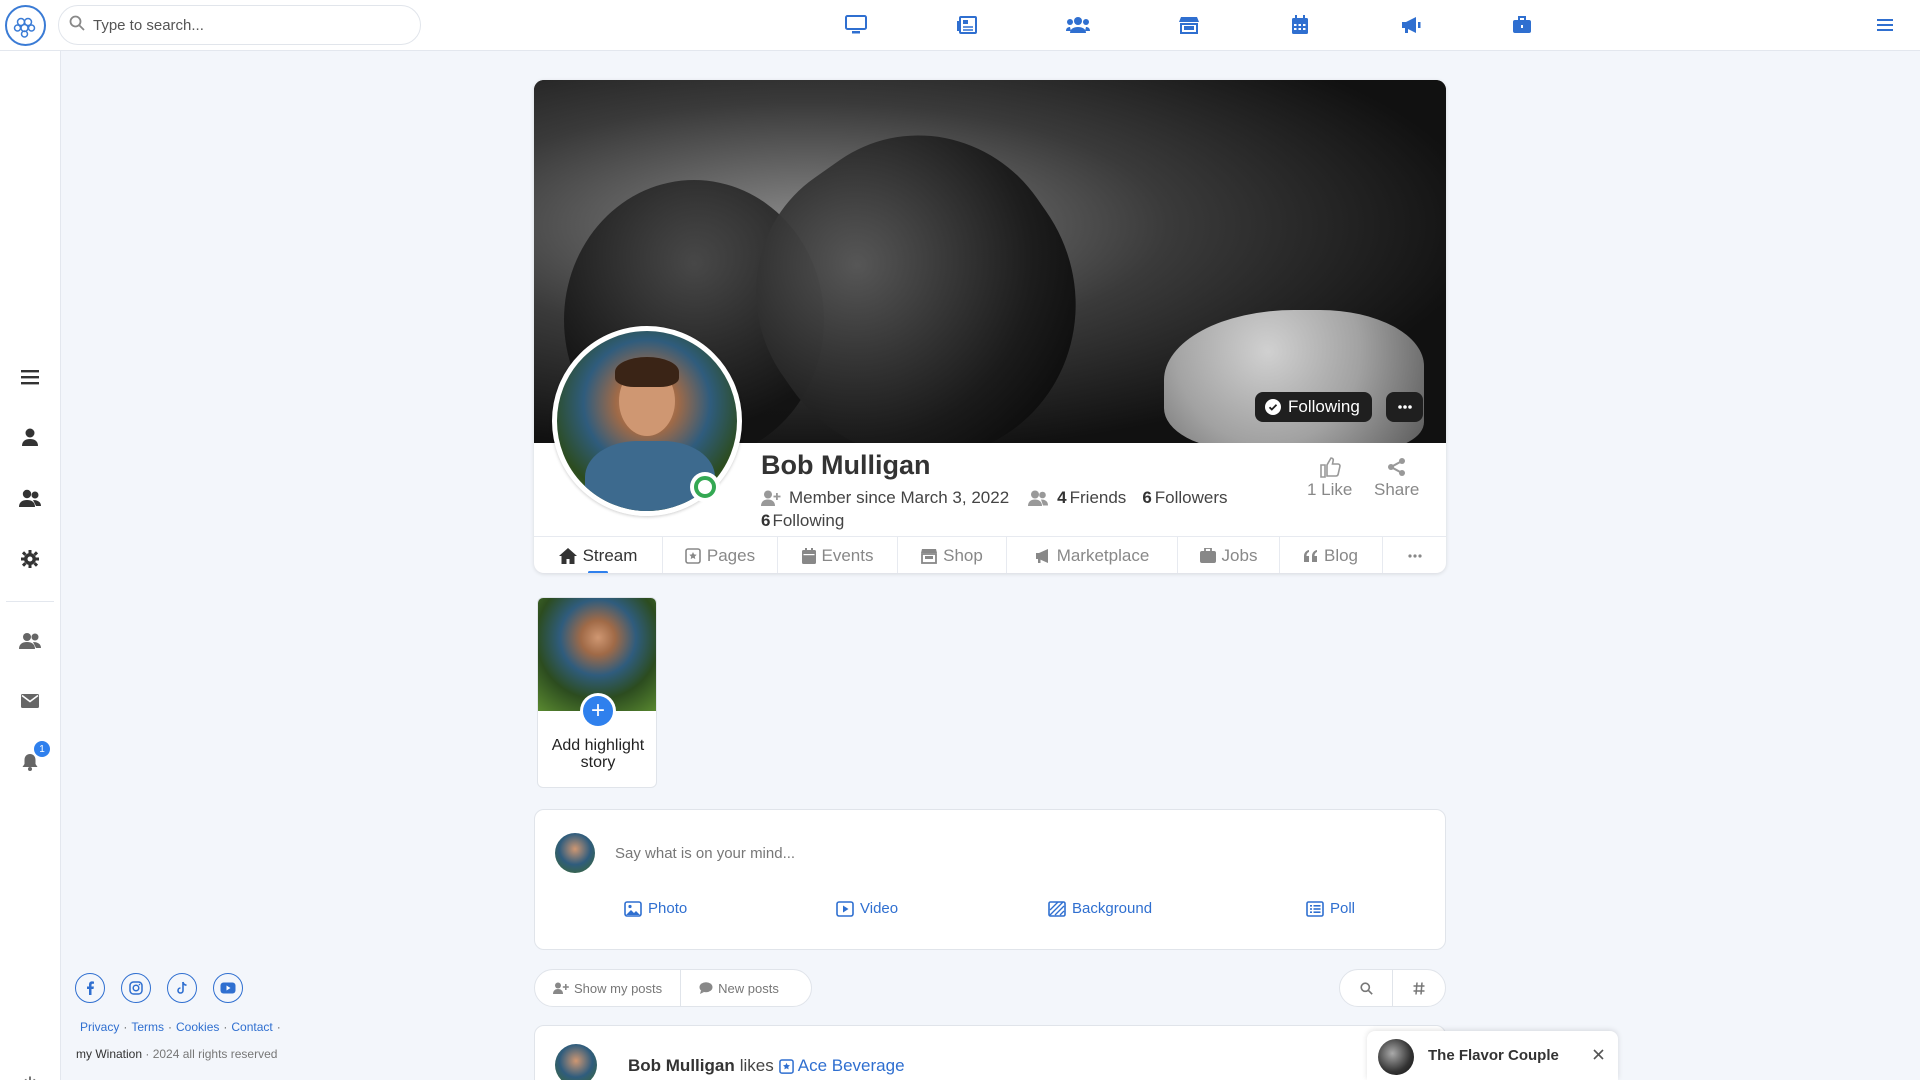 The image size is (1920, 1080). I want to click on power-icon, so click(30, 1074).